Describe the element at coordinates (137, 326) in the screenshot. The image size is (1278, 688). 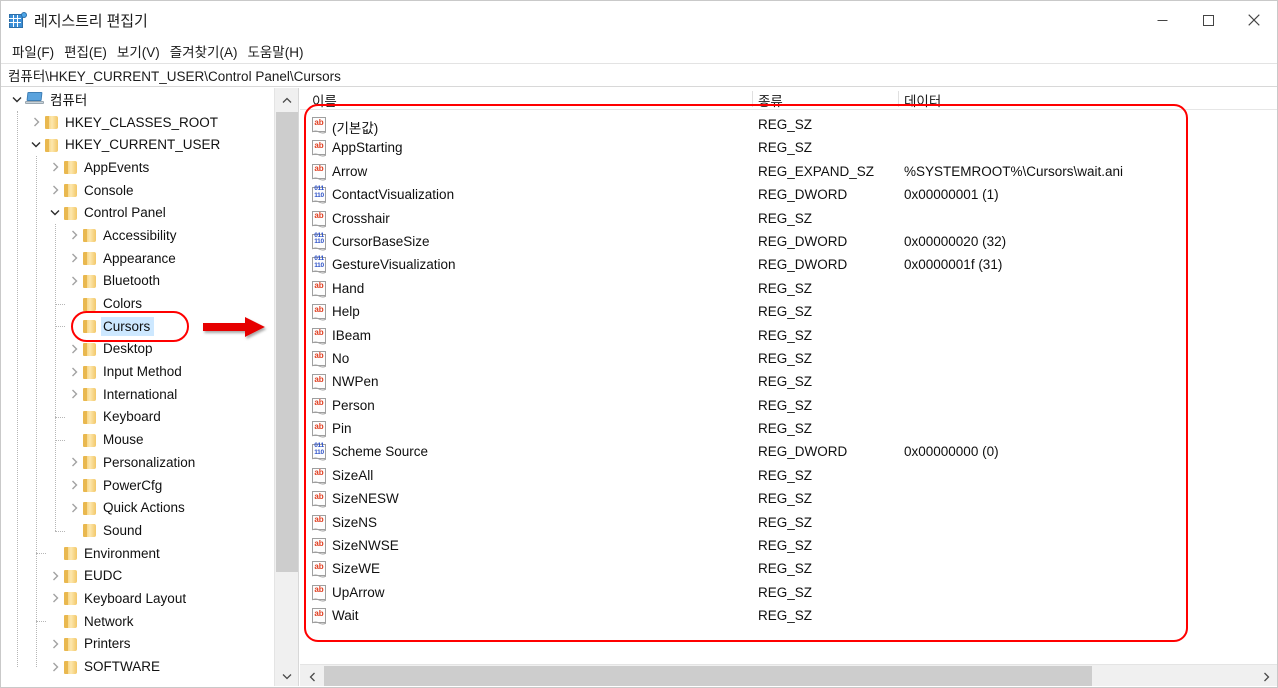
I see `tree-item-cursors: Cursors` at that location.